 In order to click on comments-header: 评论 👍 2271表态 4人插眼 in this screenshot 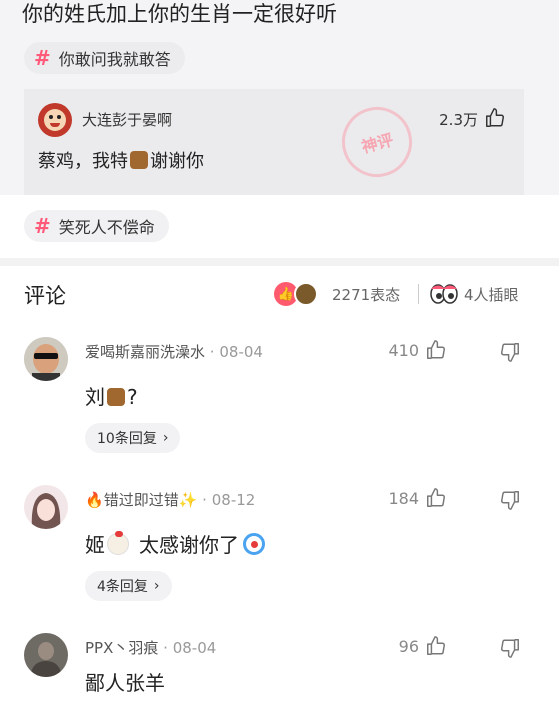, I will do `click(279, 294)`.